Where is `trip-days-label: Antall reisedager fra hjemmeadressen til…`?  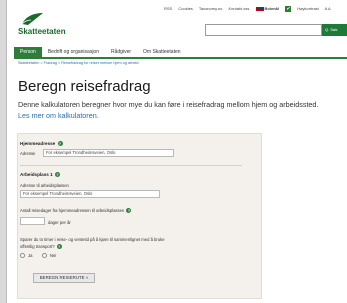
trip-days-label: Antall reisedager fra hjemmeadressen til… is located at coordinates (76, 211).